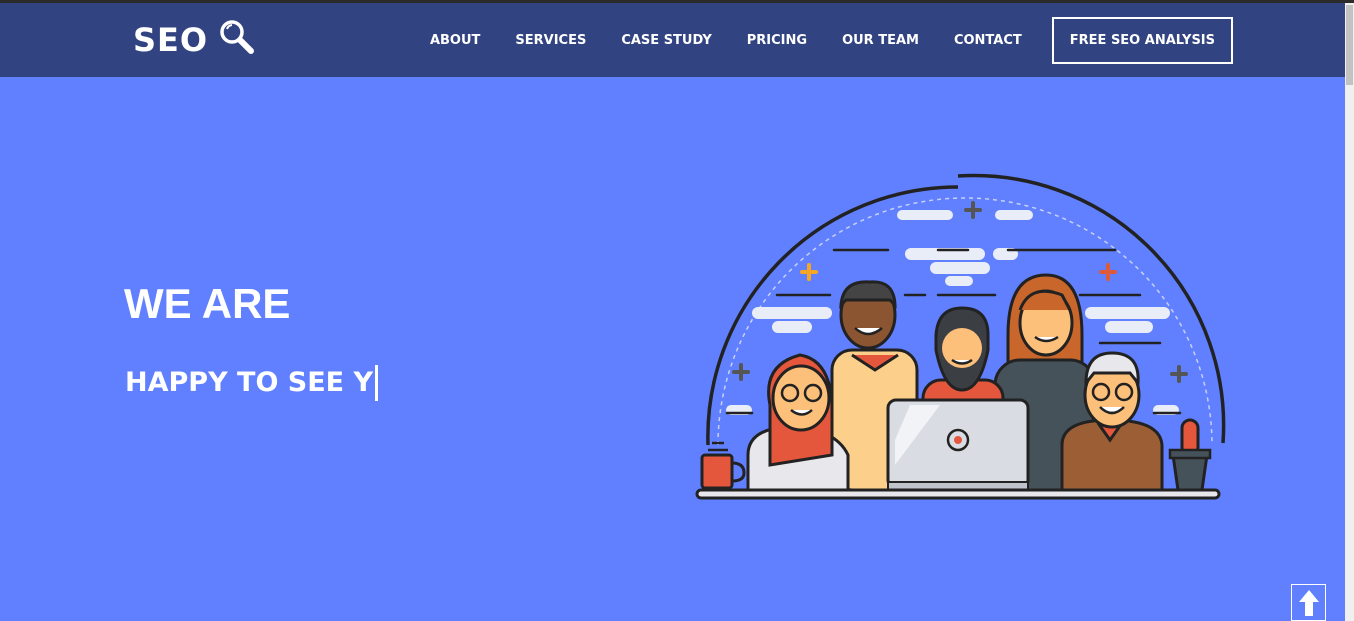 The height and width of the screenshot is (621, 1354). I want to click on typing-caret, so click(377, 383).